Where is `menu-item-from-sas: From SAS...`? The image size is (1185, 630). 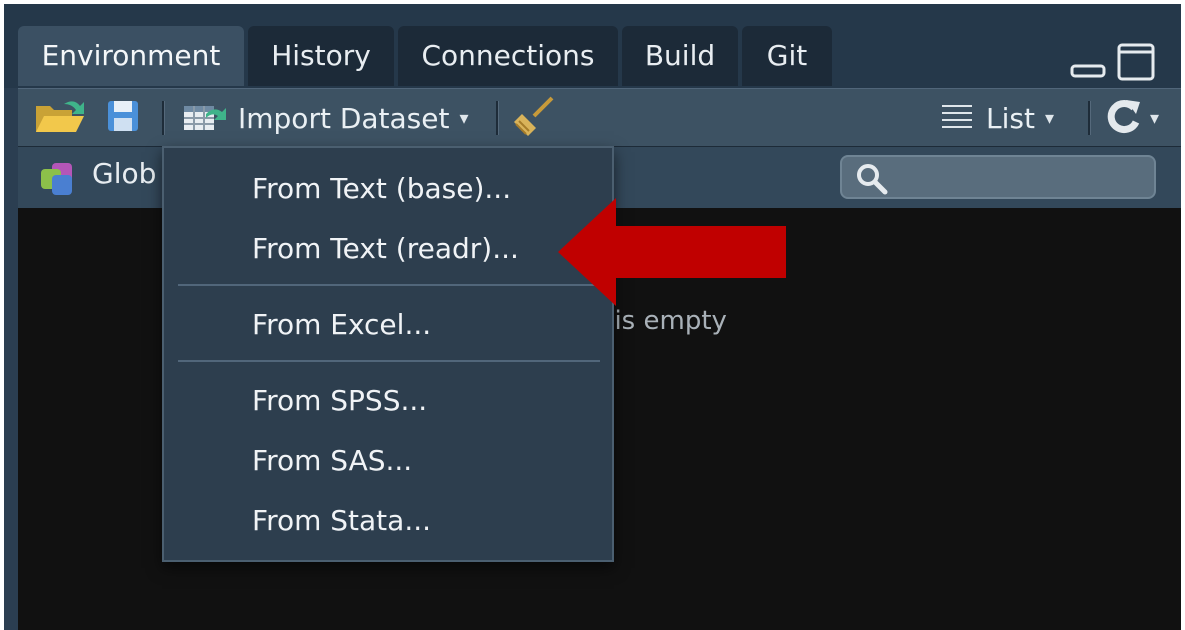
menu-item-from-sas: From SAS... is located at coordinates (388, 461).